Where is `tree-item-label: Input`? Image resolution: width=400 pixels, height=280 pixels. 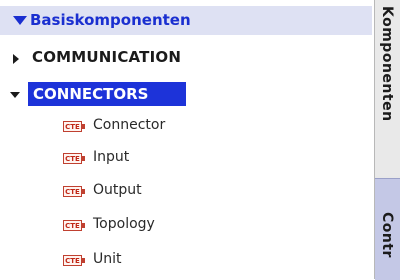
tree-item-label: Input is located at coordinates (111, 157).